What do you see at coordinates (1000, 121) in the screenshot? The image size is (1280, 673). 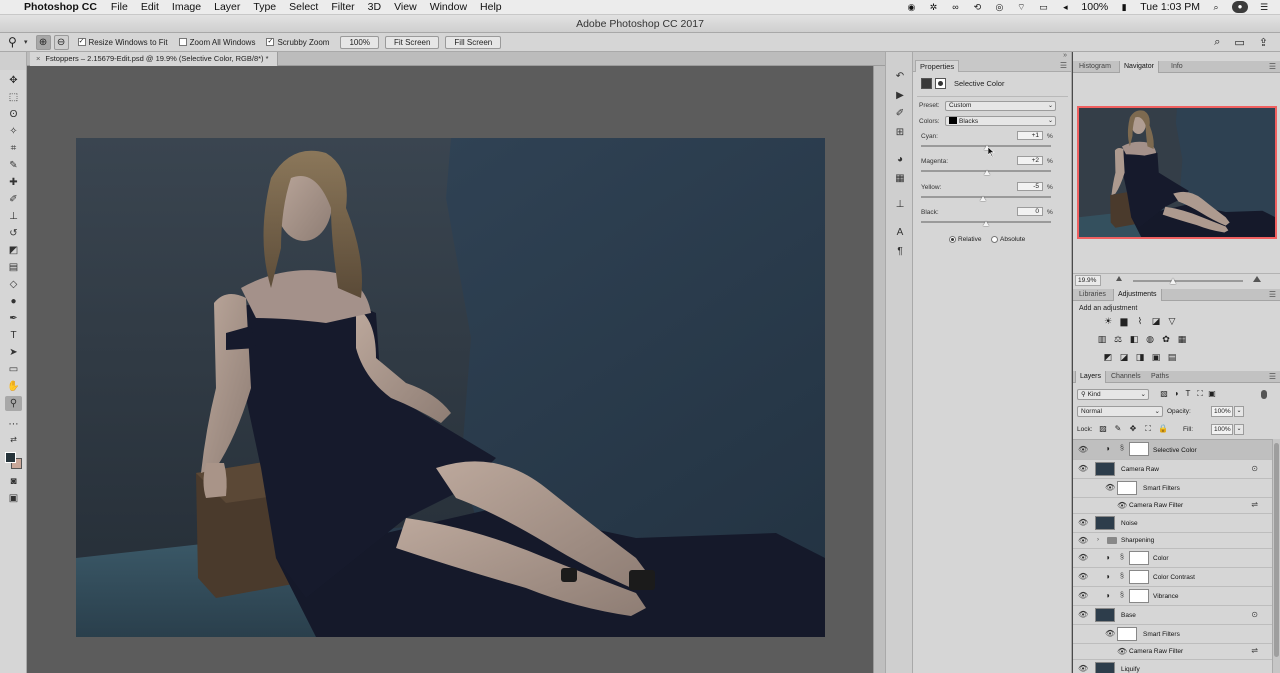 I see `colors-dropdown: Blacks ⌄` at bounding box center [1000, 121].